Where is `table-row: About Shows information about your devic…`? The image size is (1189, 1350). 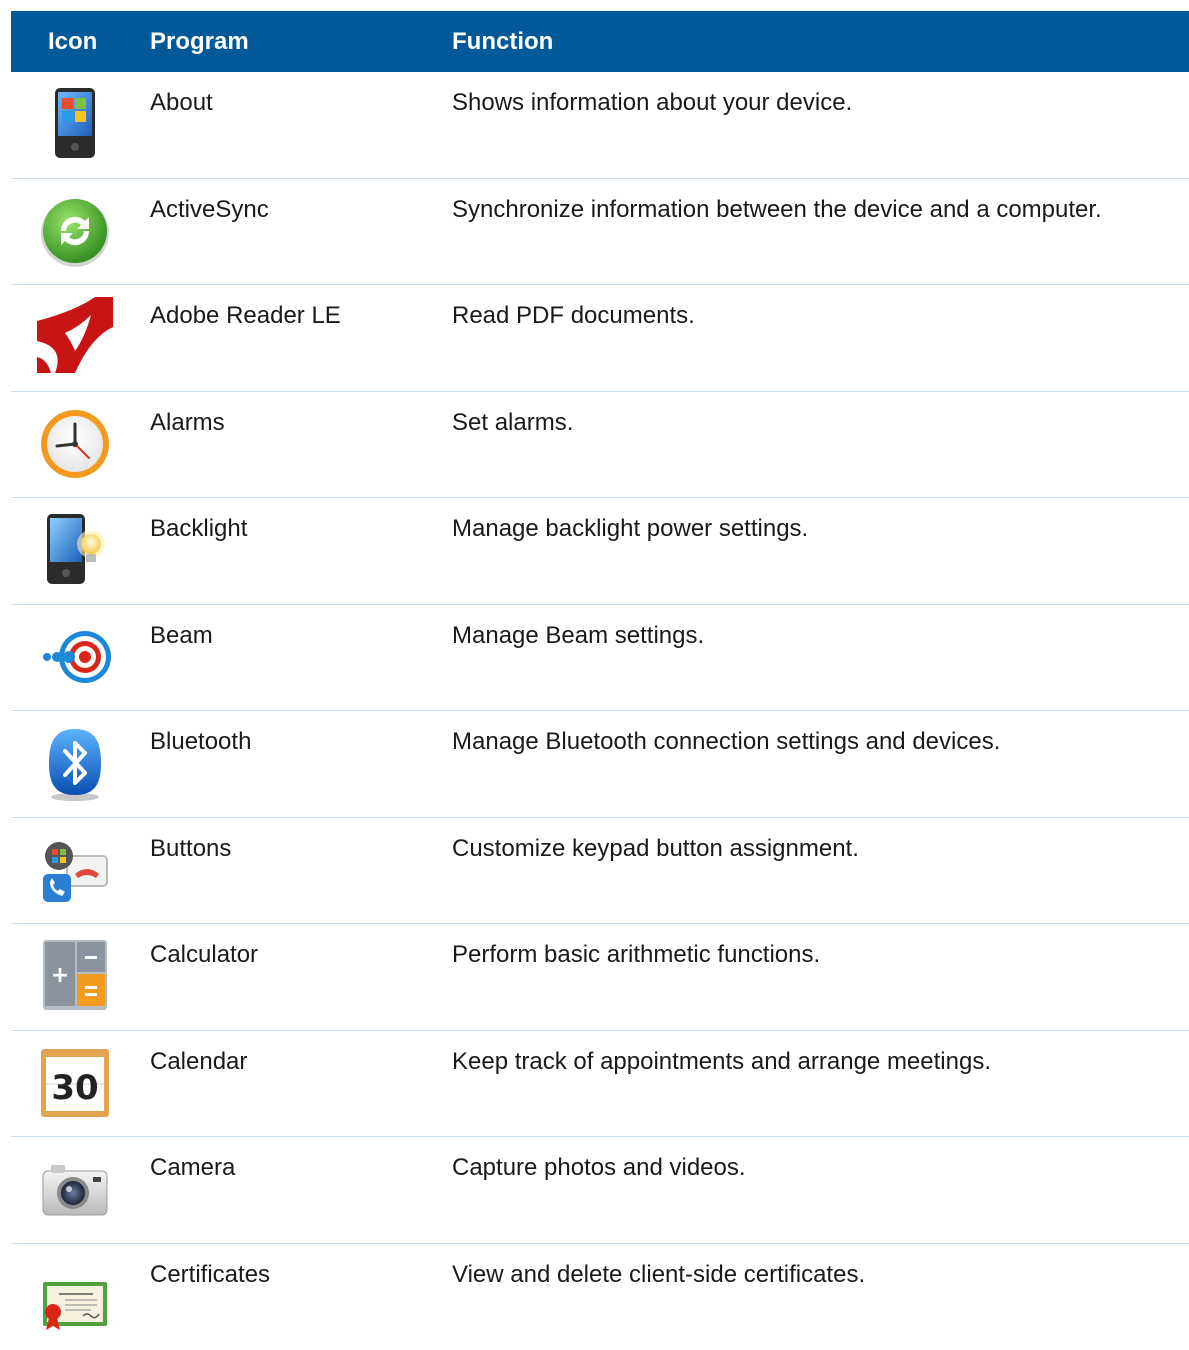 table-row: About Shows information about your devic… is located at coordinates (600, 125).